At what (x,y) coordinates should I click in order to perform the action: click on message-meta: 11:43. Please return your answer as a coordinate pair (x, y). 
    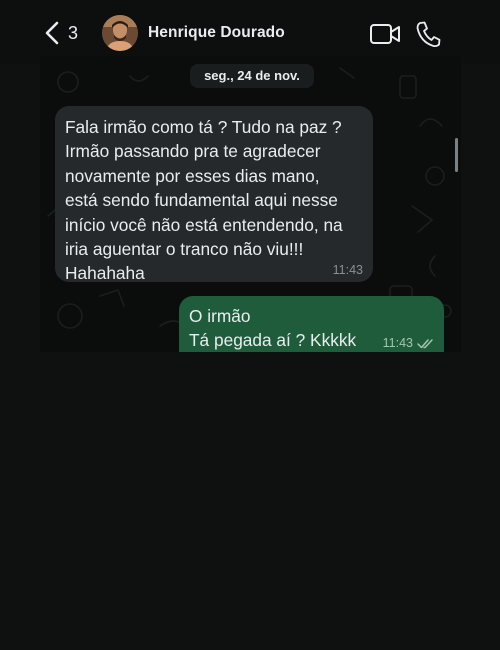
    Looking at the image, I should click on (409, 343).